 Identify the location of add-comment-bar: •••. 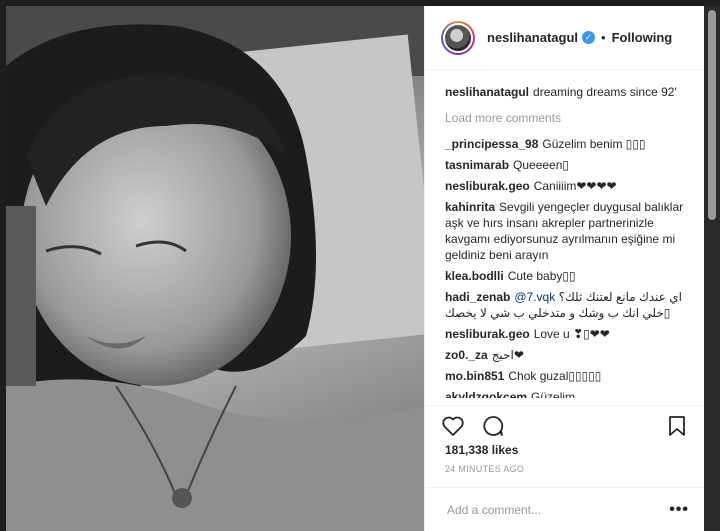
(565, 509).